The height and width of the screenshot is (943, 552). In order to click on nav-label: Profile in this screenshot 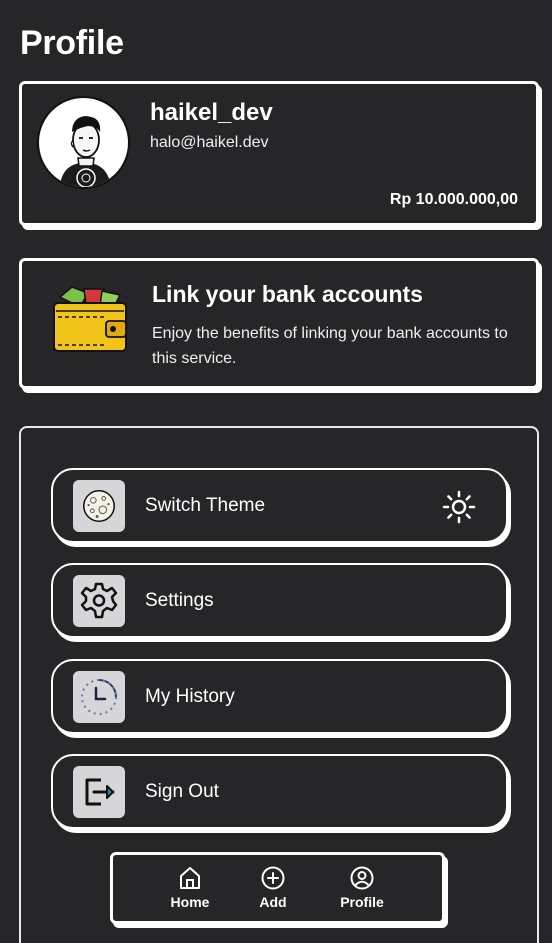, I will do `click(362, 902)`.